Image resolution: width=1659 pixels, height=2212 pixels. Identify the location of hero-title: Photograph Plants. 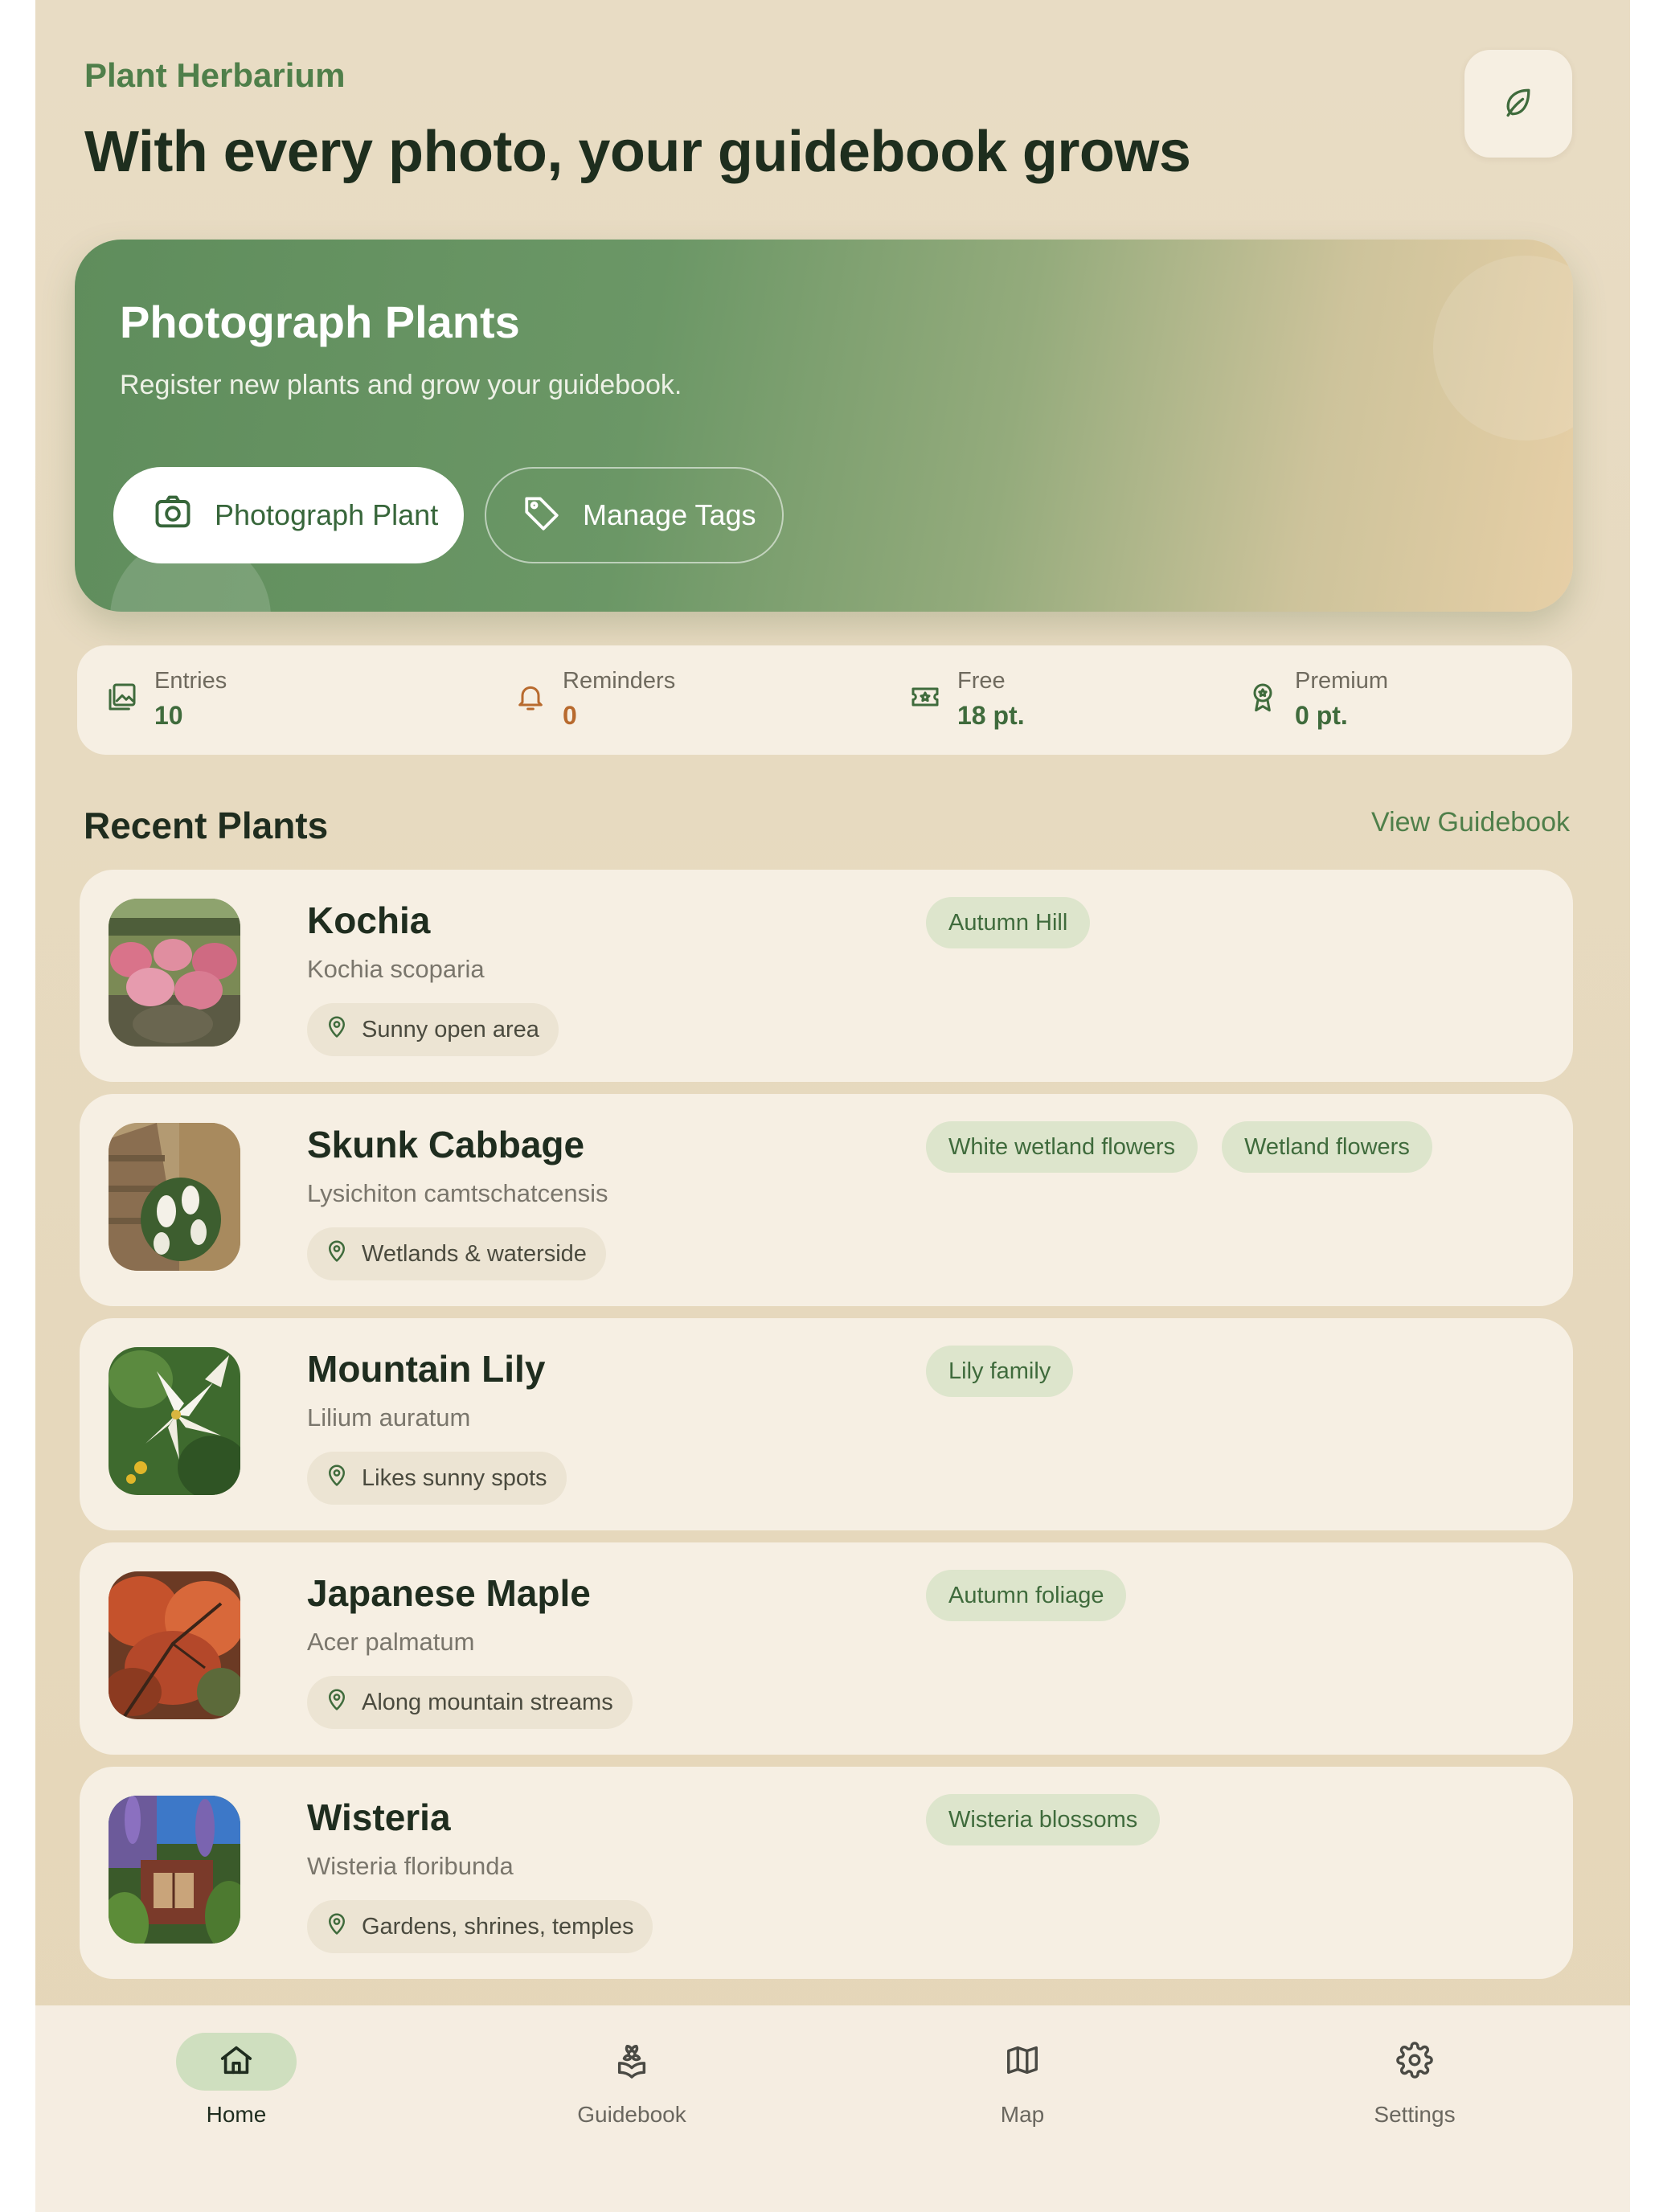
(320, 322).